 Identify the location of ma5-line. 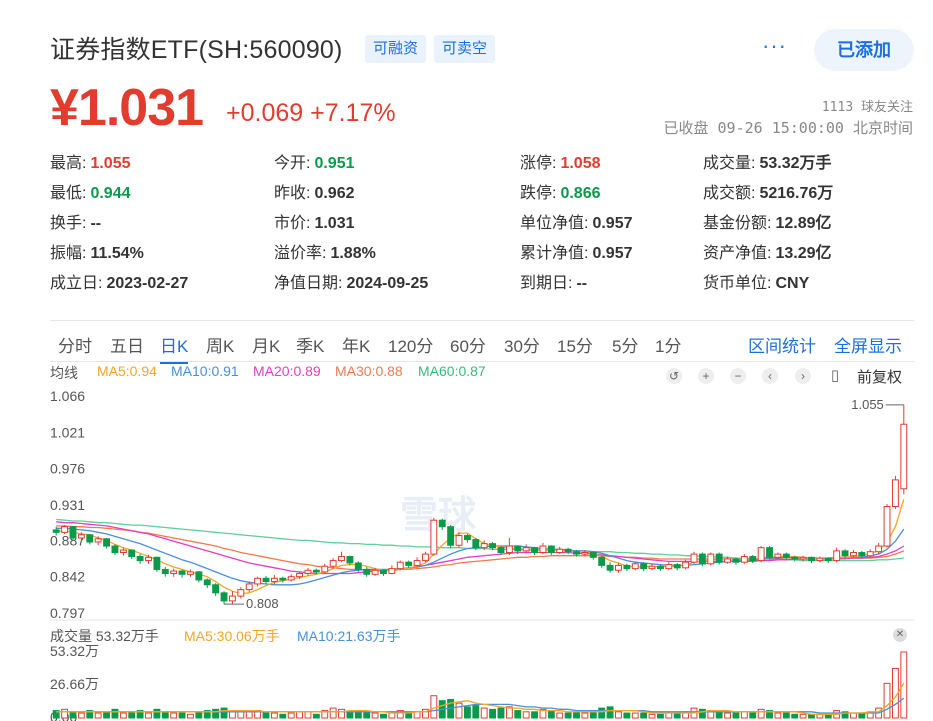
(480, 547).